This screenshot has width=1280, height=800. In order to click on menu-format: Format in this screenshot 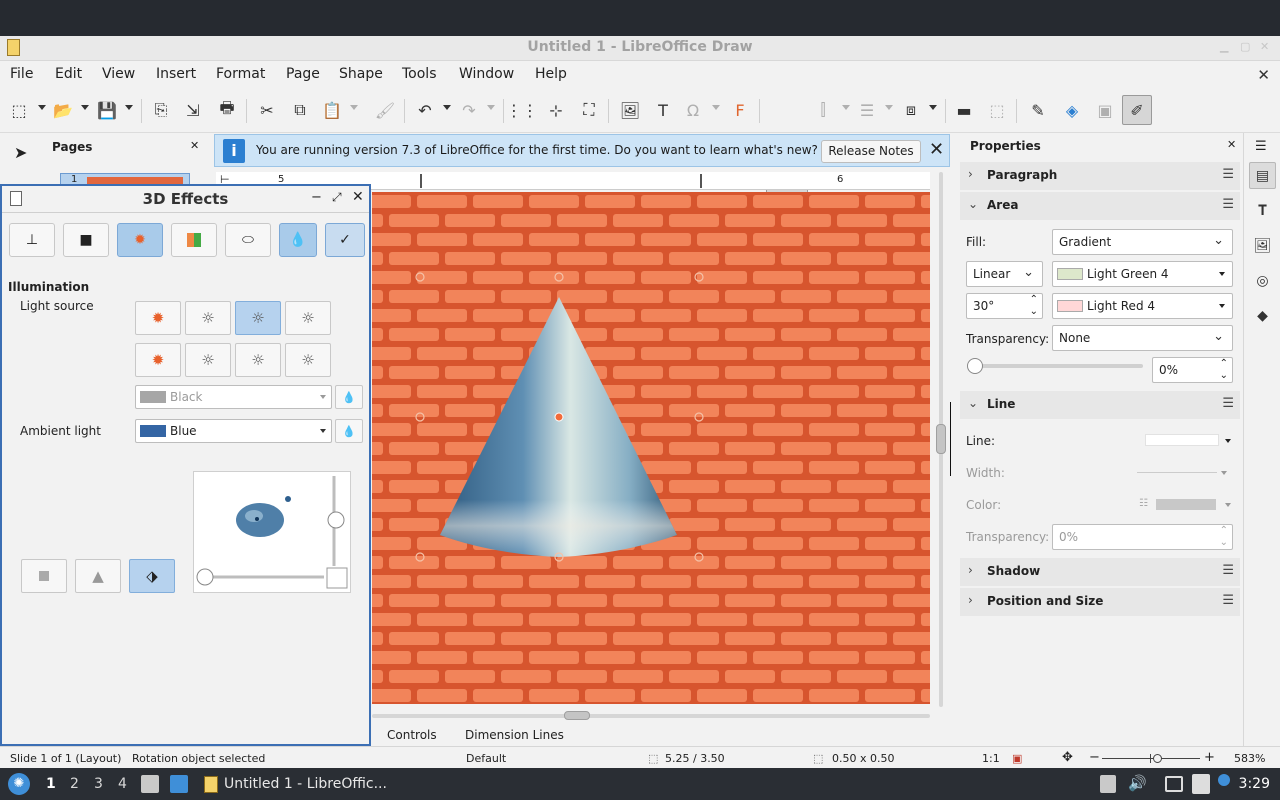, I will do `click(240, 74)`.